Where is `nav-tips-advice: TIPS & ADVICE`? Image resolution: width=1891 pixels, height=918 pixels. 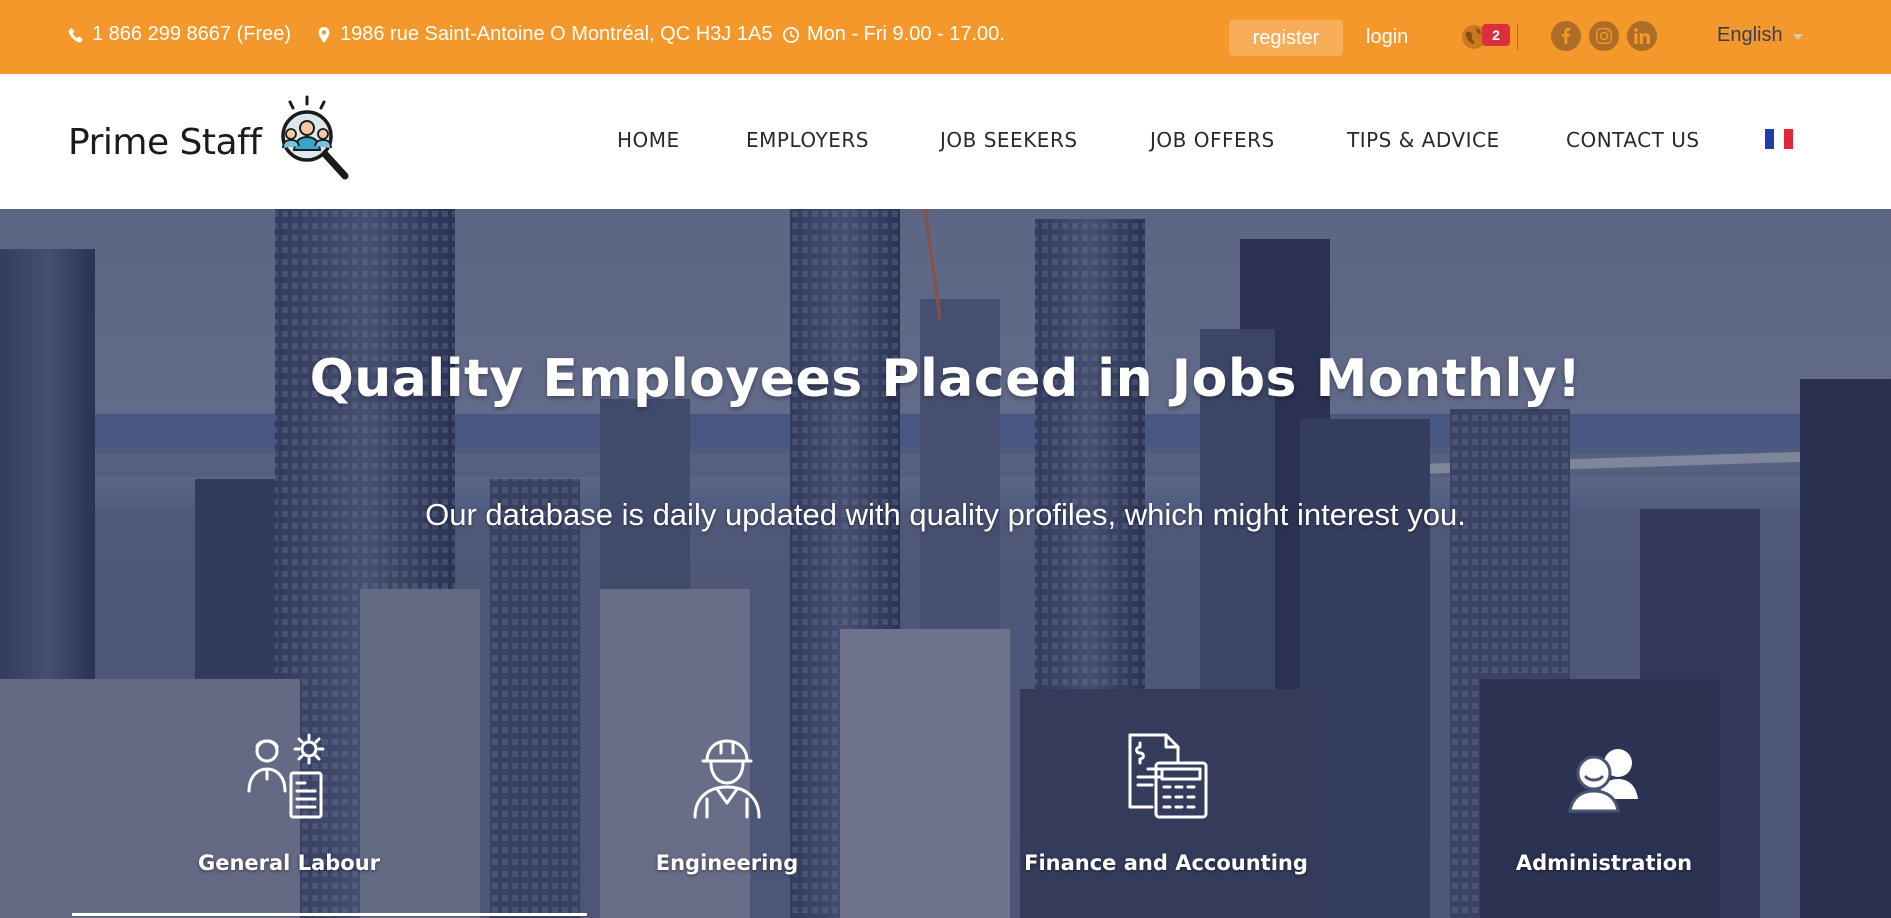
nav-tips-advice: TIPS & ADVICE is located at coordinates (1423, 140).